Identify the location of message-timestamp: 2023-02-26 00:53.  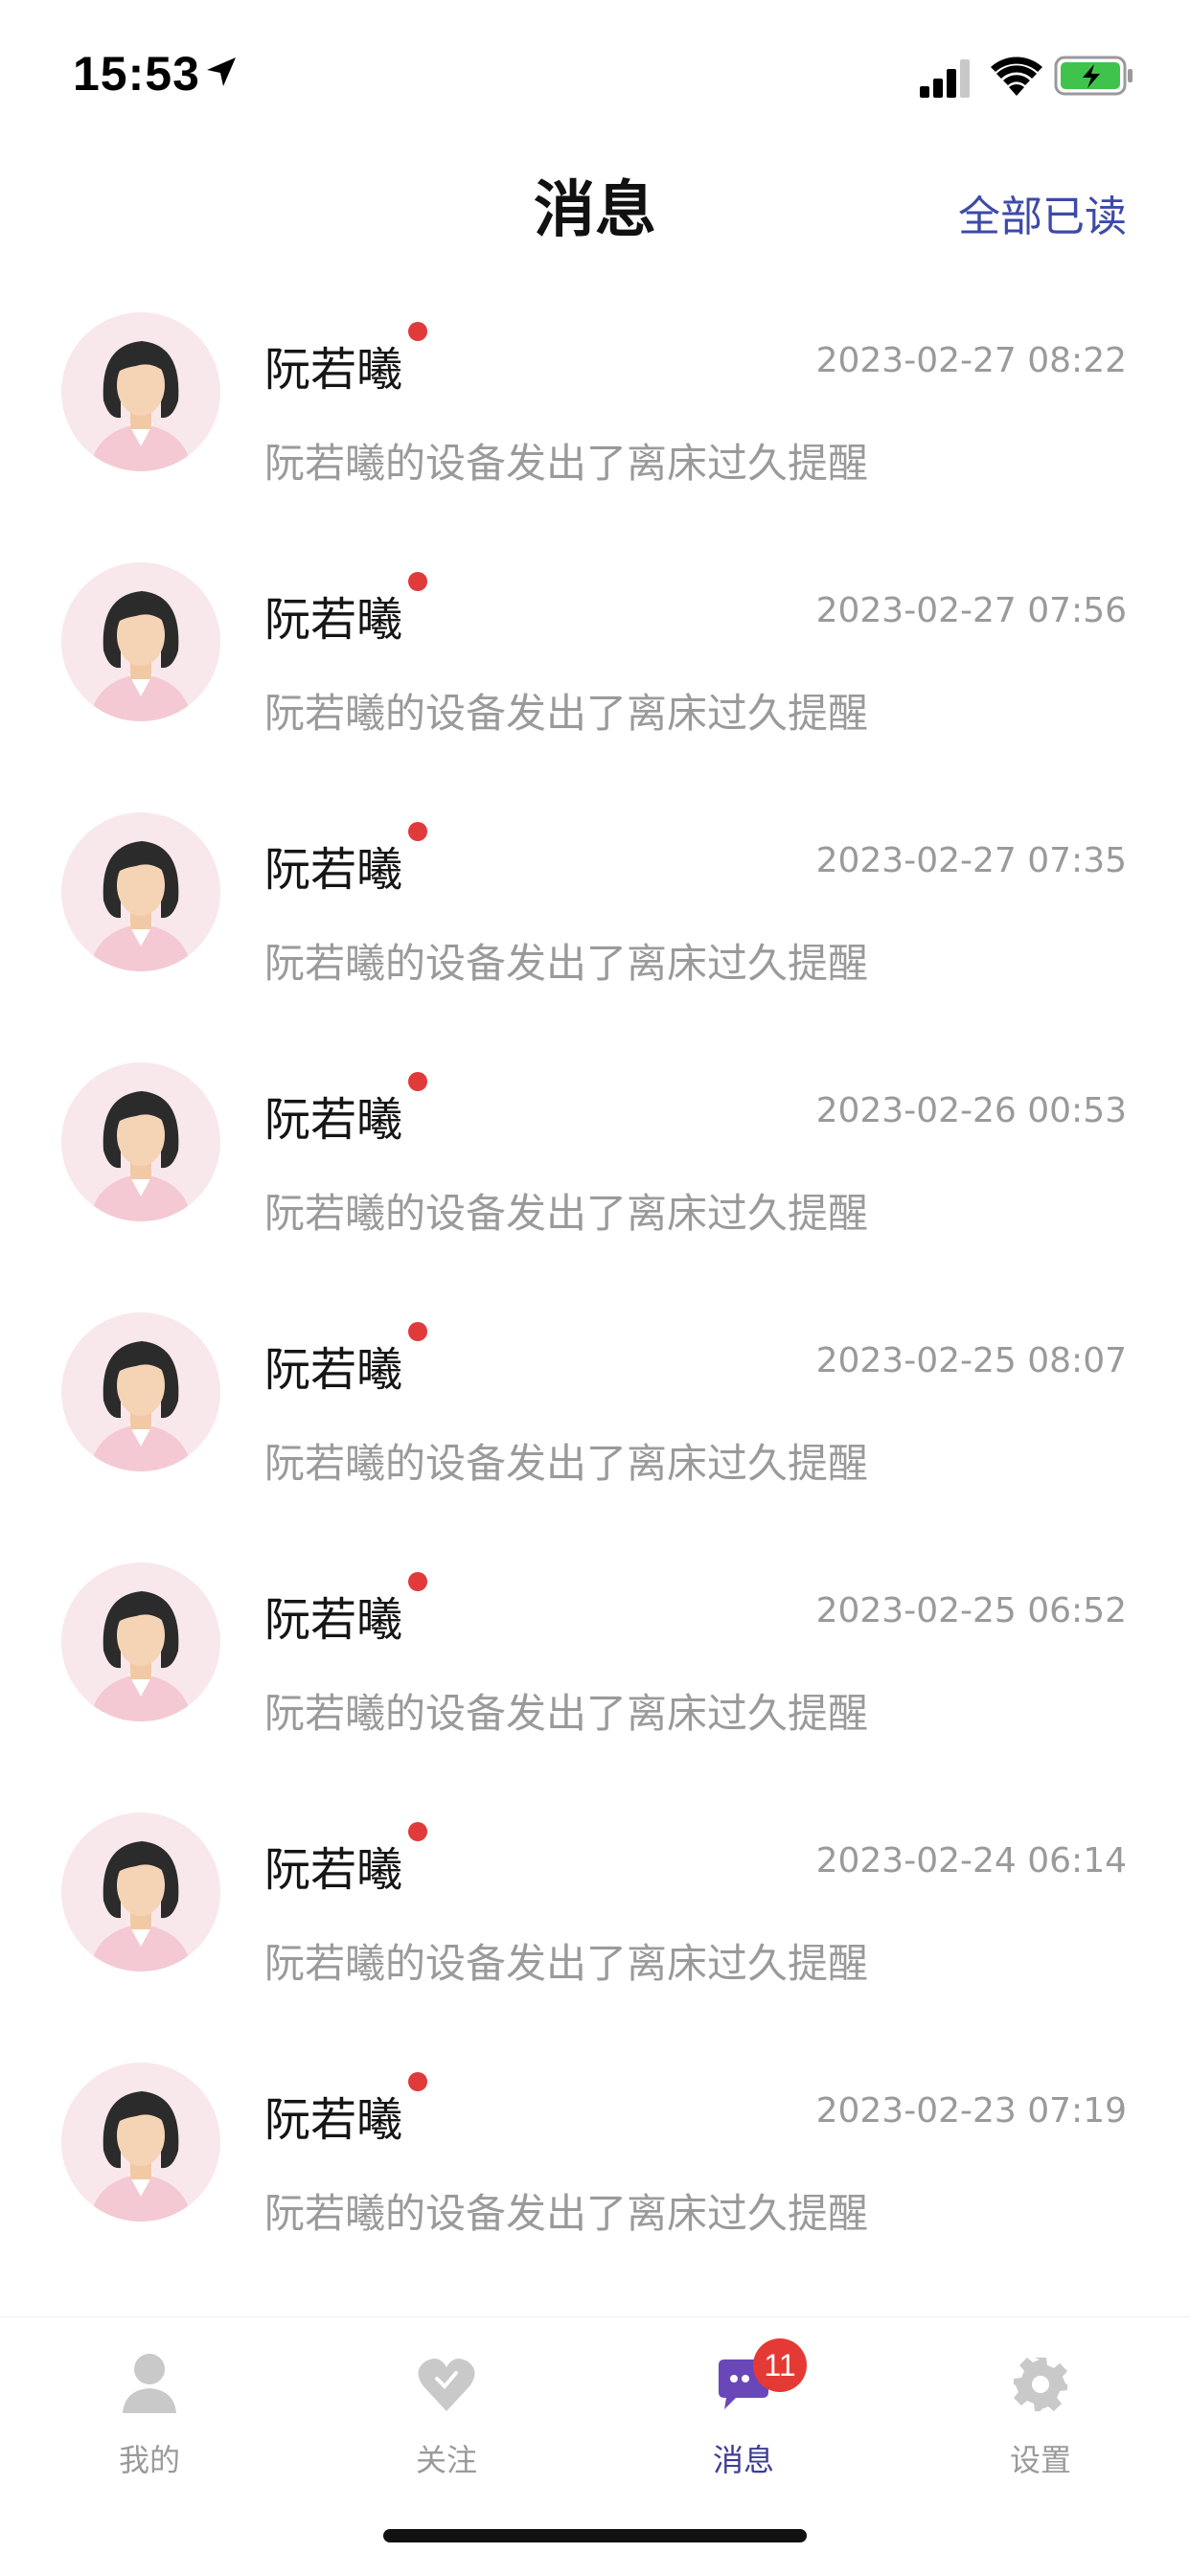
(971, 1110).